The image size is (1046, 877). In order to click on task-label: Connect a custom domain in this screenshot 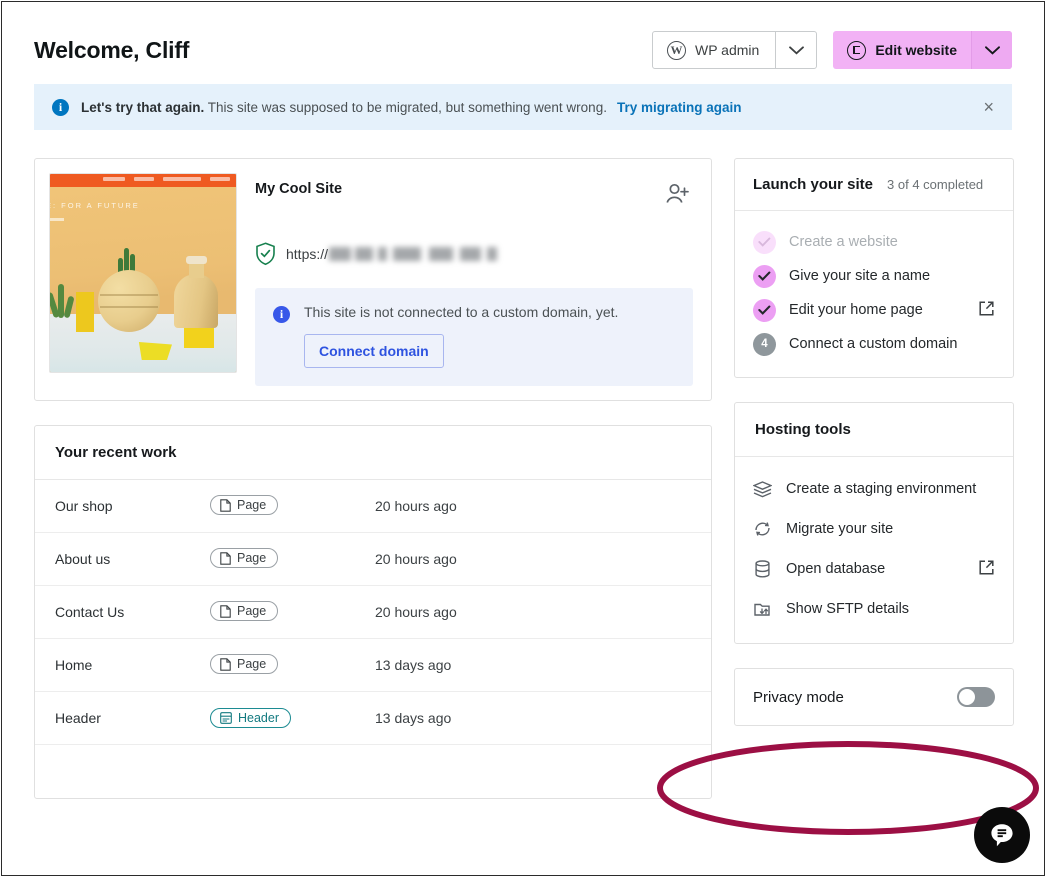, I will do `click(873, 344)`.